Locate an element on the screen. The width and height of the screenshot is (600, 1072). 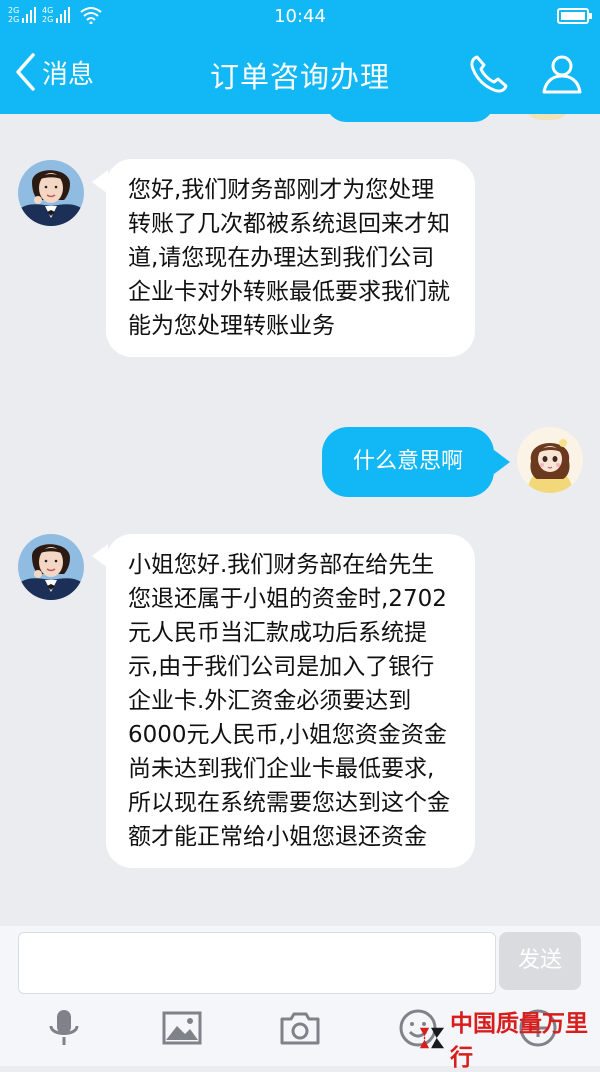
send-button: 发送 is located at coordinates (540, 961).